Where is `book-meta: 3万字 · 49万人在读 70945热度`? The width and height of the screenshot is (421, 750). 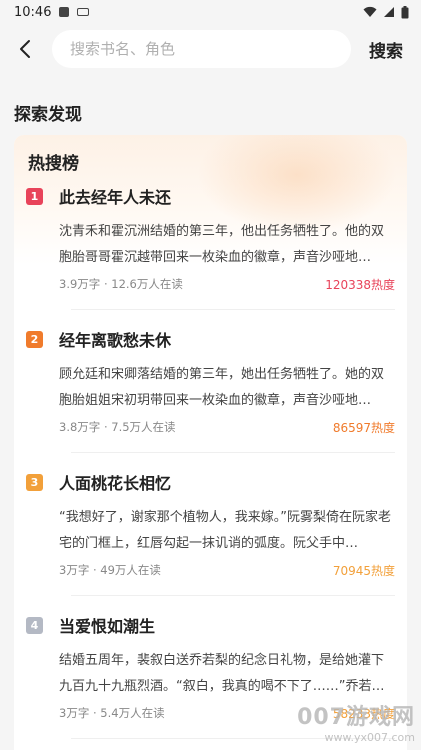 book-meta: 3万字 · 49万人在读 70945热度 is located at coordinates (227, 570).